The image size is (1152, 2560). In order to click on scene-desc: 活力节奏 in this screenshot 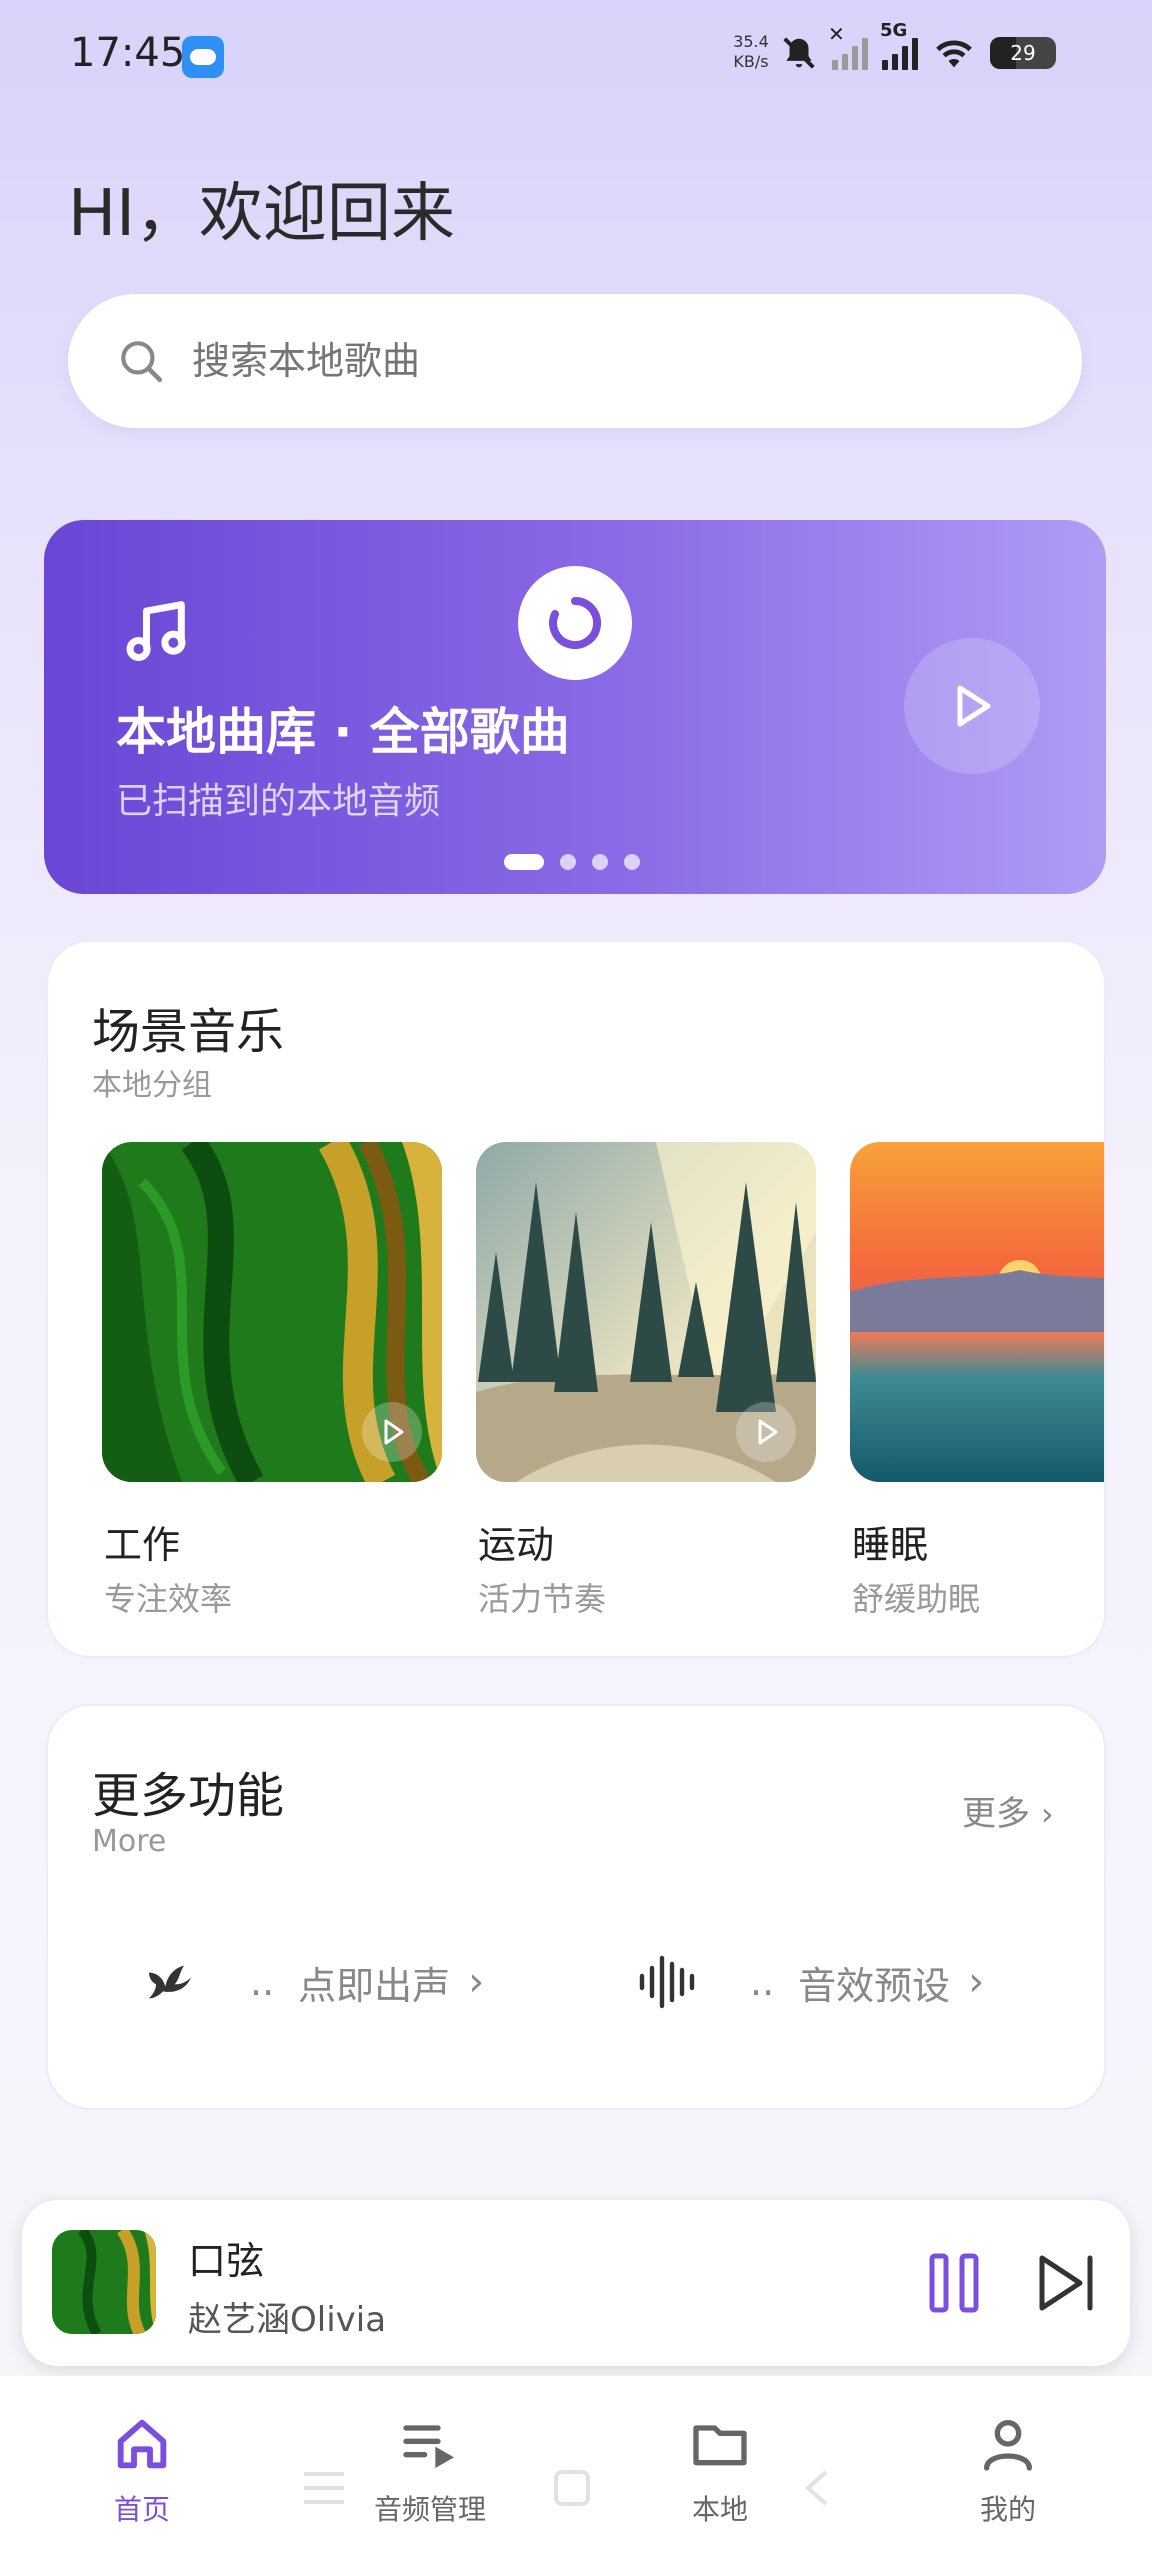, I will do `click(542, 1599)`.